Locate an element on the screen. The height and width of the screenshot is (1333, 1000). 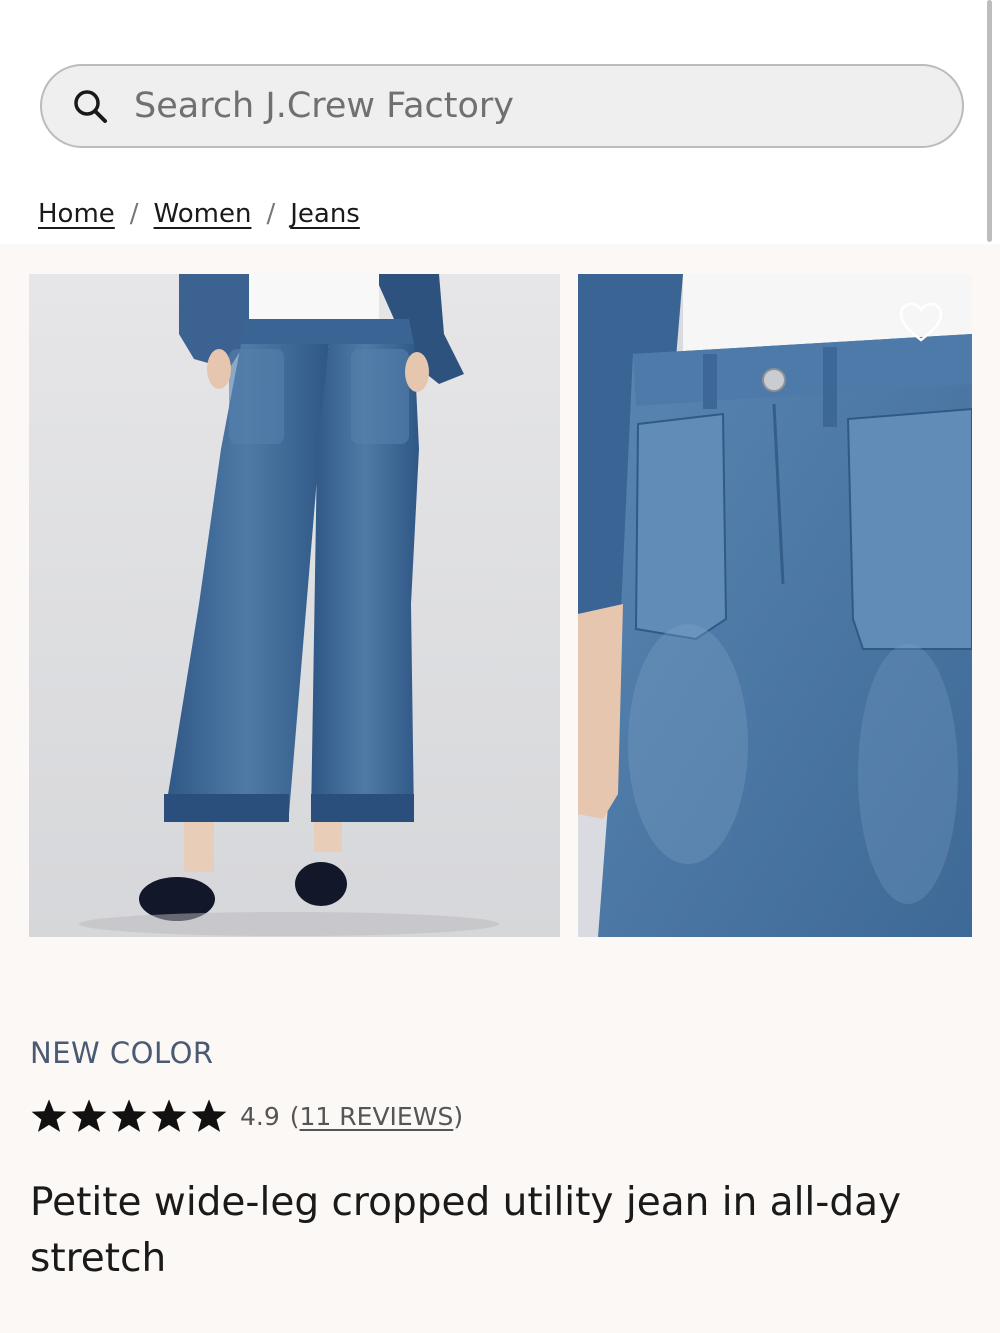
reviews-open-paren: ( is located at coordinates (294, 1116).